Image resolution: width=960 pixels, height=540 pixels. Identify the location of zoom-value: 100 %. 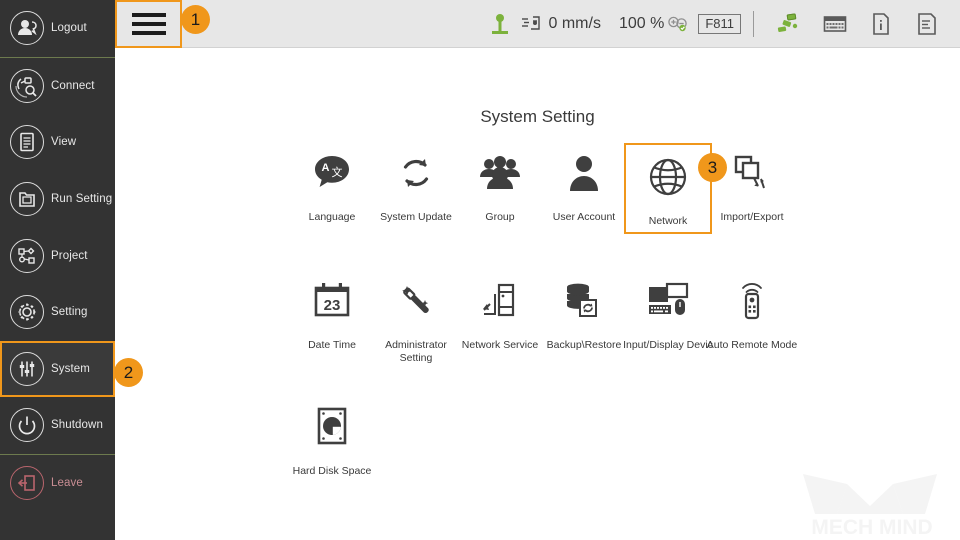
(641, 23).